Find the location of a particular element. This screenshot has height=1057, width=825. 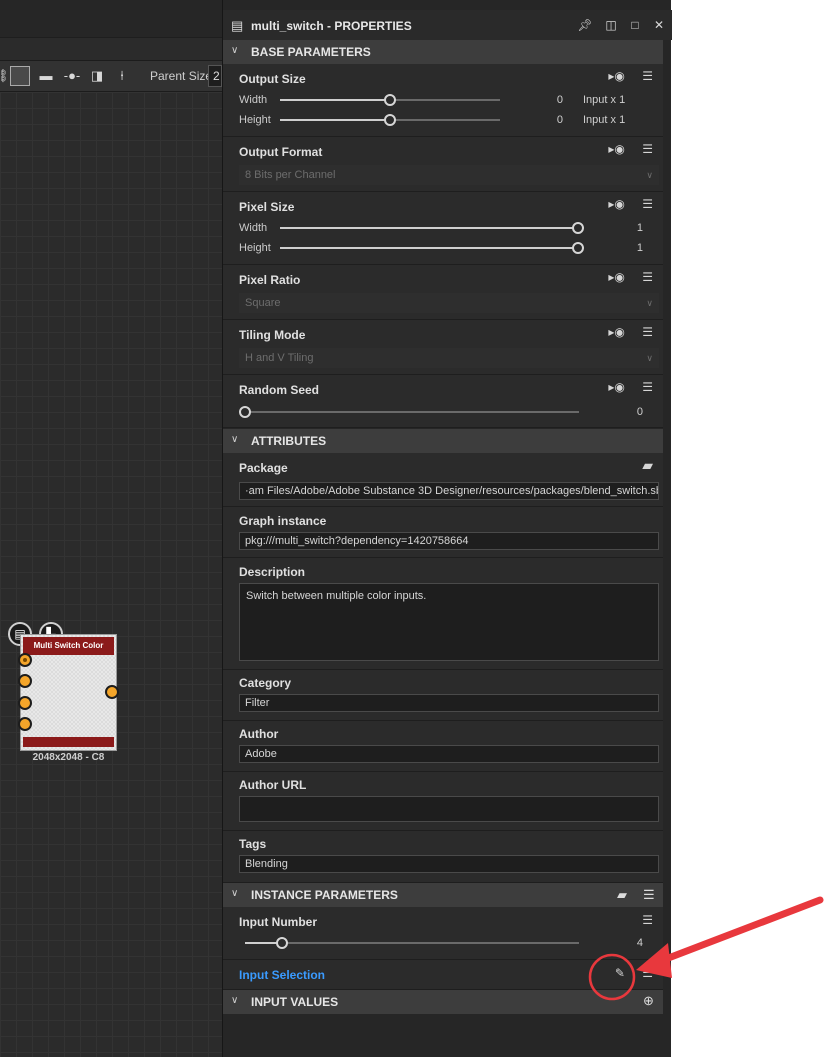

group-pixel-ratio: Pixel Ratio ▸◉ ☰ Square ∨ is located at coordinates (443, 292).